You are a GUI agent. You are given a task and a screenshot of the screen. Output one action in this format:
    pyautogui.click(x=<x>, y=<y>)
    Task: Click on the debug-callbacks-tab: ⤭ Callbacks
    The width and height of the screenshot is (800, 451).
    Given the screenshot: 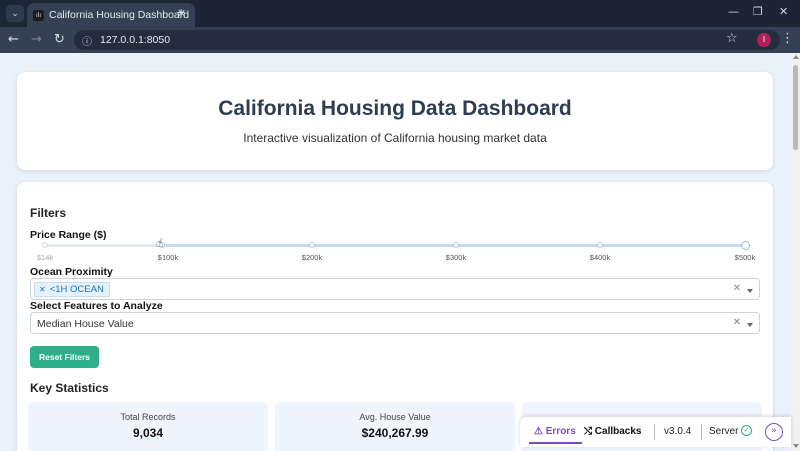 What is the action you would take?
    pyautogui.click(x=612, y=431)
    